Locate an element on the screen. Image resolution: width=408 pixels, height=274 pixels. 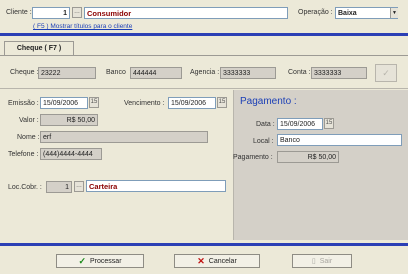
banco-field: 444444 is located at coordinates (156, 73).